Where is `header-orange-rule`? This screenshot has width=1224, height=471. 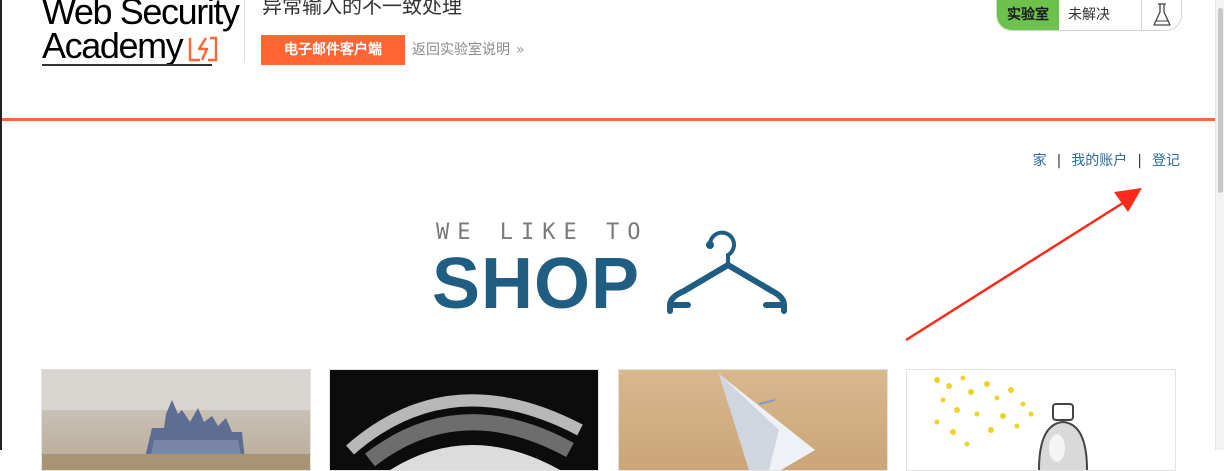 header-orange-rule is located at coordinates (609, 119).